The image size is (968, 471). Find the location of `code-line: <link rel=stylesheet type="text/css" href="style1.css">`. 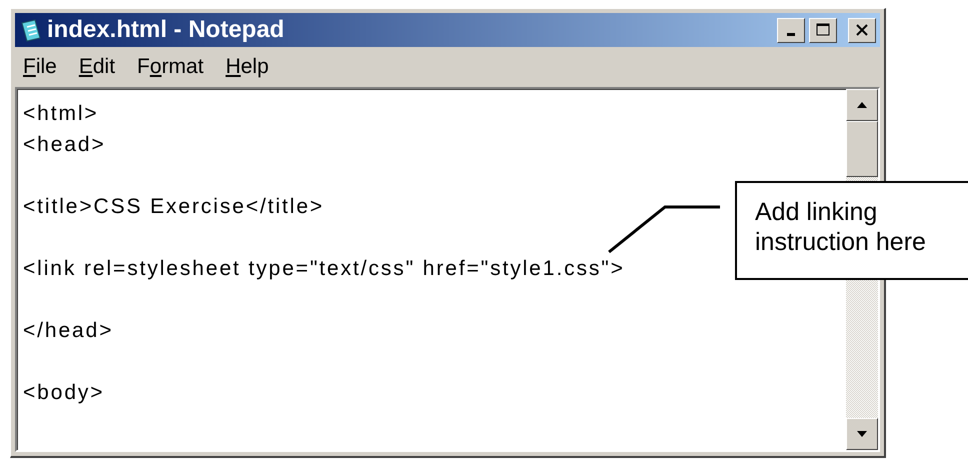

code-line: <link rel=stylesheet type="text/css" href="style1.css"> is located at coordinates (324, 269).